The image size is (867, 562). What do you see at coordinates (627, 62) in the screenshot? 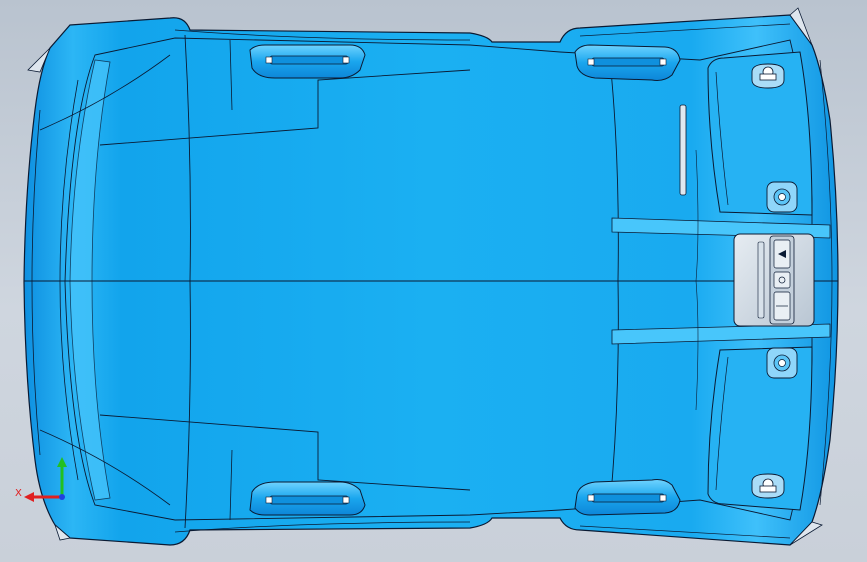
I see `grab-handle-front-right` at bounding box center [627, 62].